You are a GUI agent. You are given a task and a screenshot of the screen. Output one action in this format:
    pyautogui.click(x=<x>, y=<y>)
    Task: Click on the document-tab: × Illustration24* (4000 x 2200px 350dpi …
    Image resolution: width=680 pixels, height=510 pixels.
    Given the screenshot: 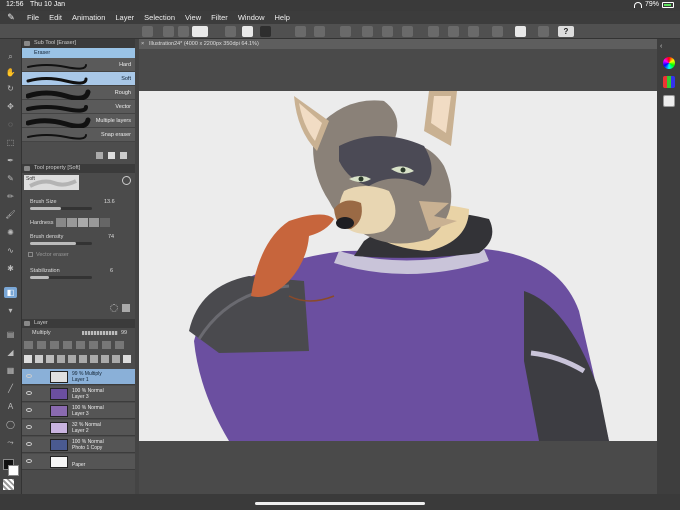 What is the action you would take?
    pyautogui.click(x=398, y=44)
    